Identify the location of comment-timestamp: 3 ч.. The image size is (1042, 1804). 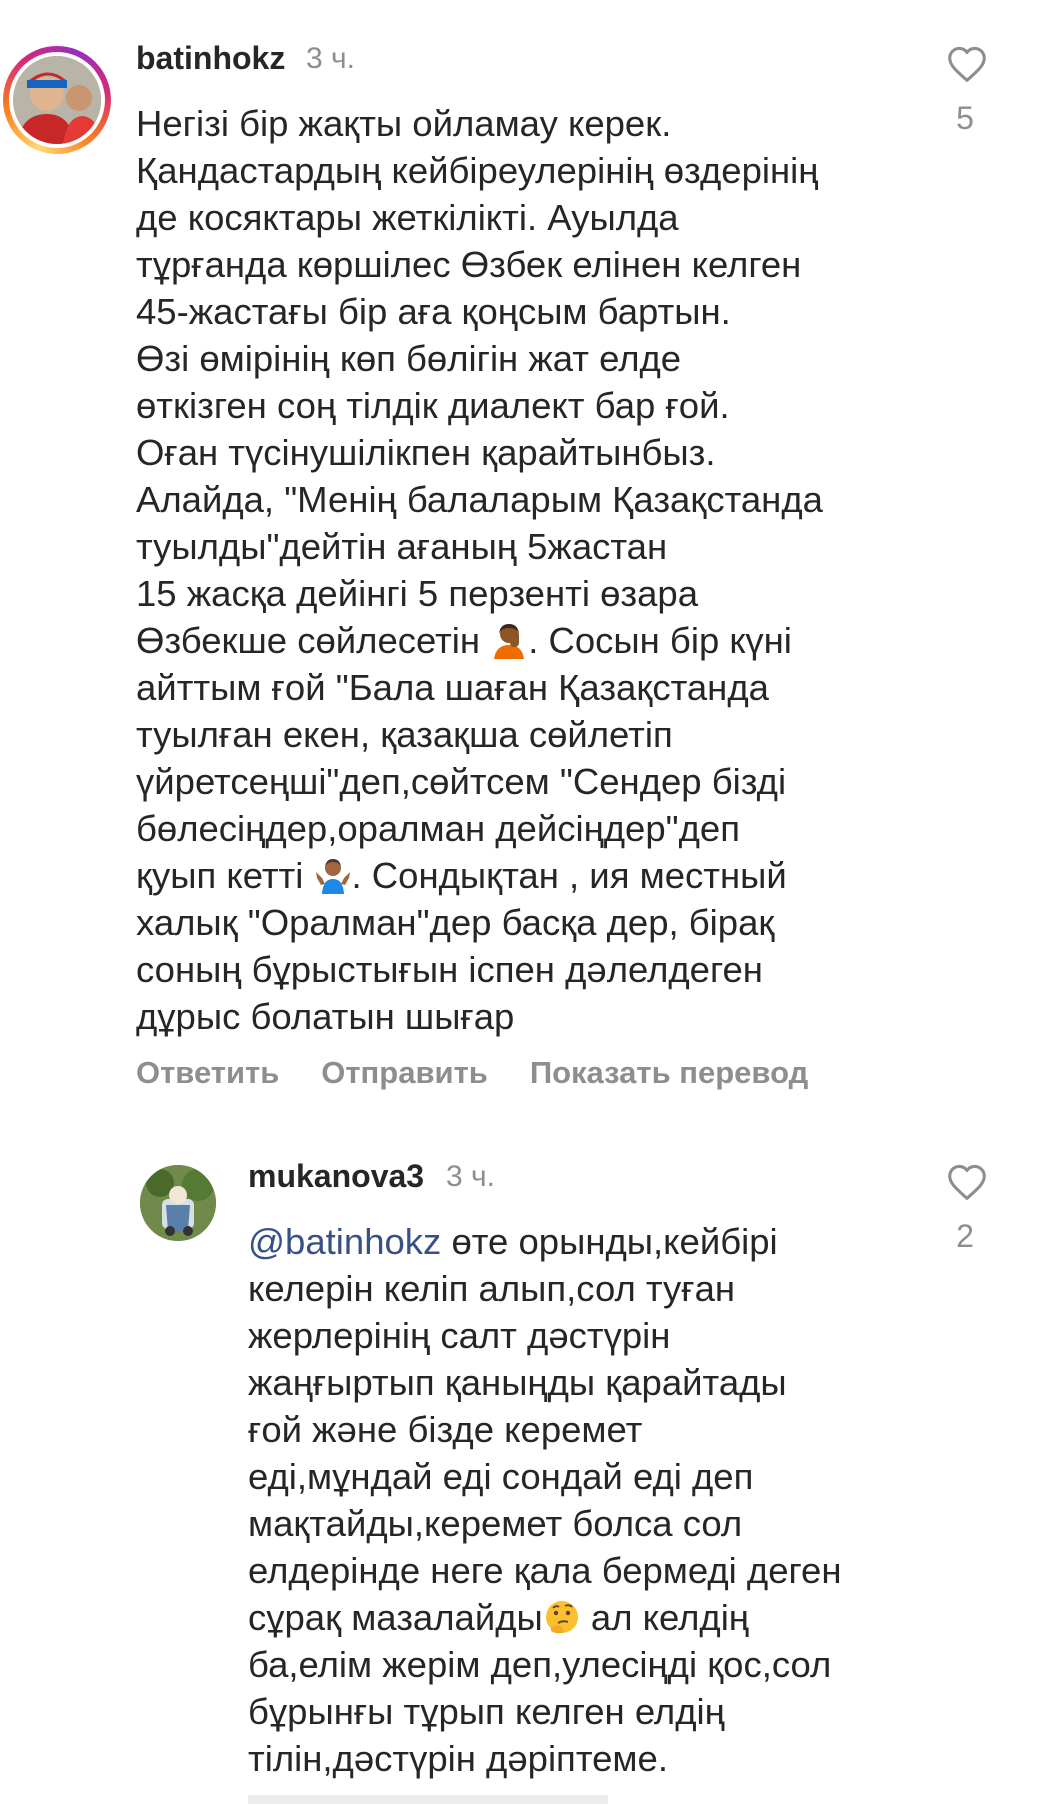
(470, 1176).